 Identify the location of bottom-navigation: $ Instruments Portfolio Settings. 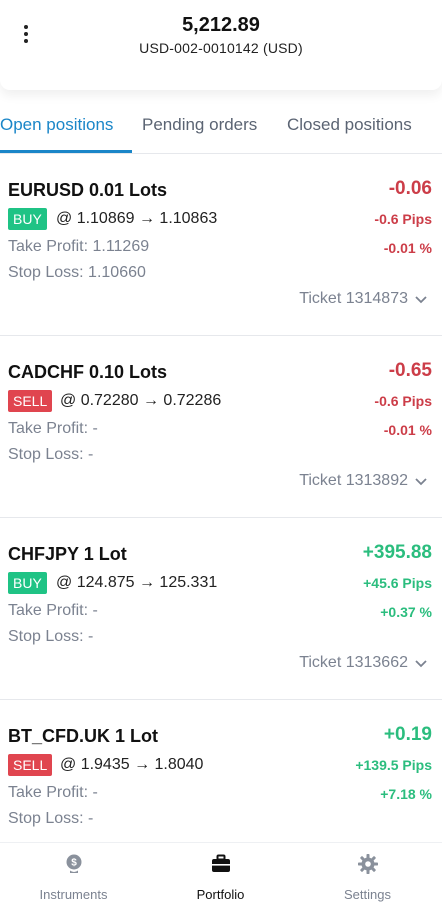
(221, 872).